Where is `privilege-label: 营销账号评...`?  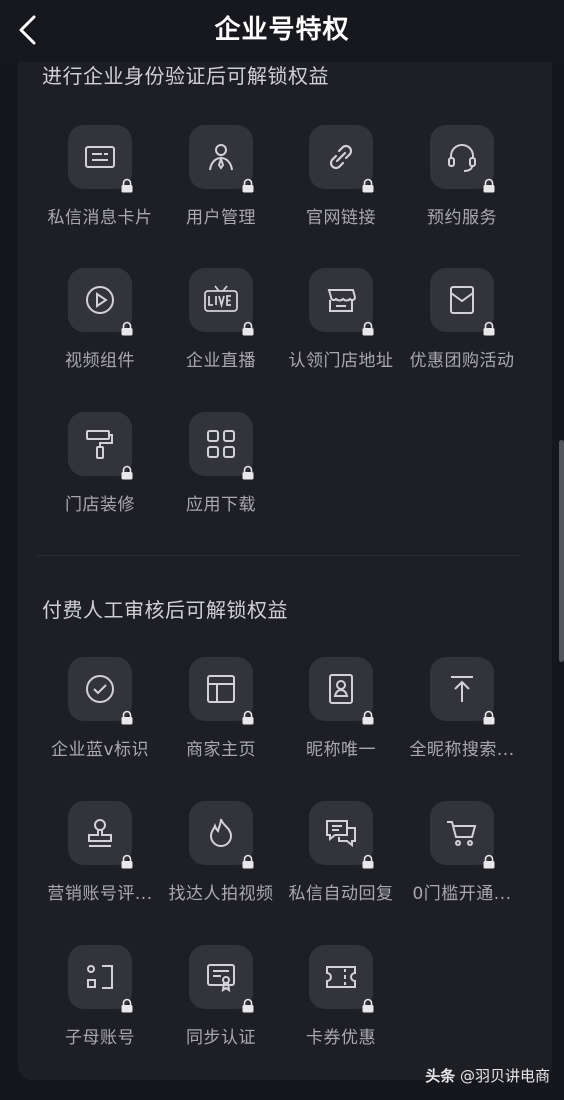
privilege-label: 营销账号评... is located at coordinates (100, 894).